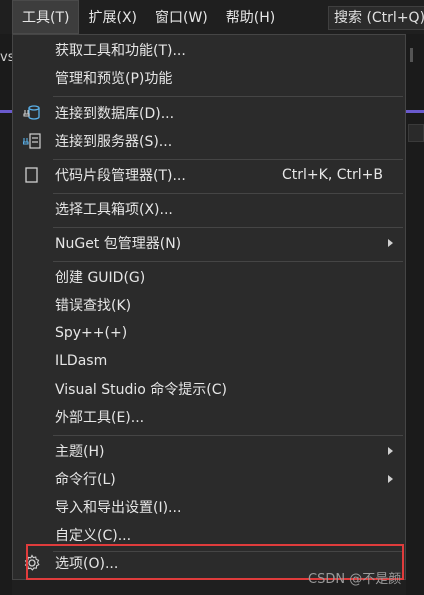 The height and width of the screenshot is (595, 424). What do you see at coordinates (209, 277) in the screenshot?
I see `menu-item-create-guid: 创建 GUID(G)` at bounding box center [209, 277].